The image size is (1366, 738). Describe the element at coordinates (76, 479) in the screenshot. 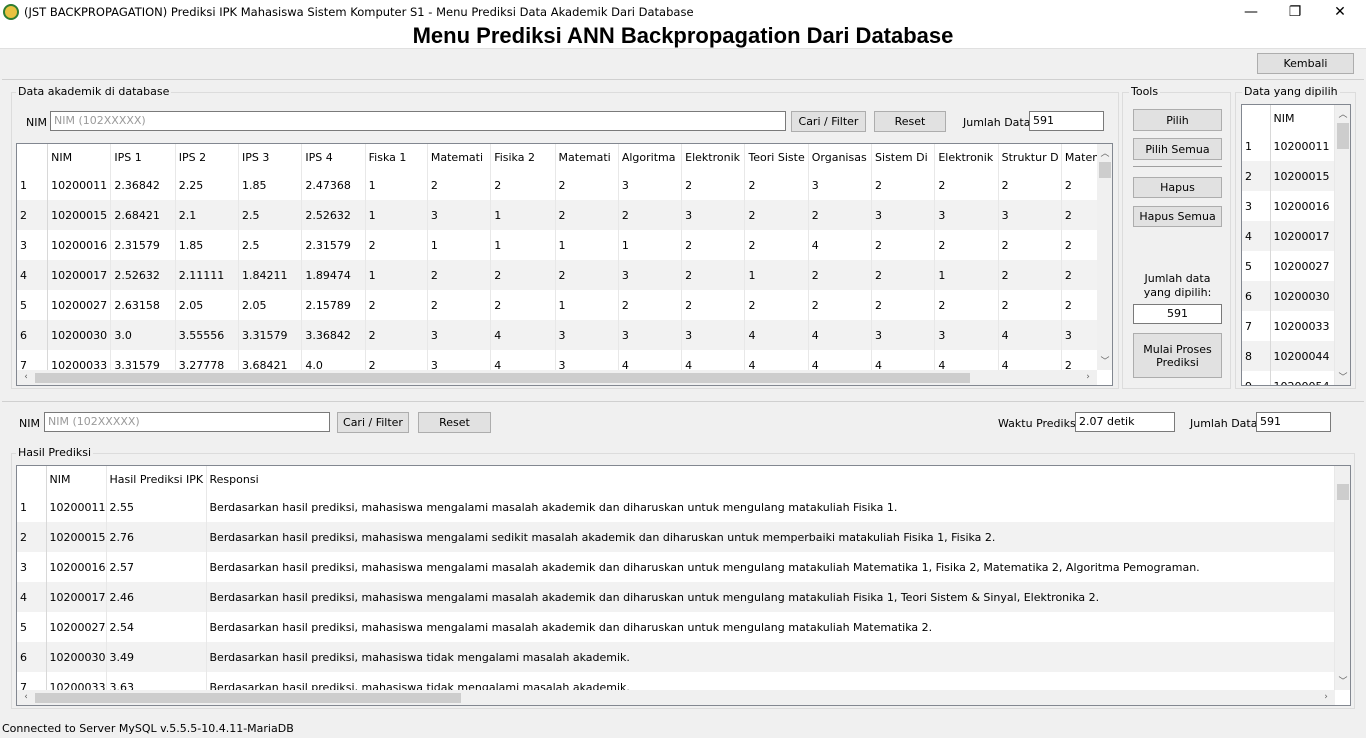

I see `results-column-header: NIM` at that location.